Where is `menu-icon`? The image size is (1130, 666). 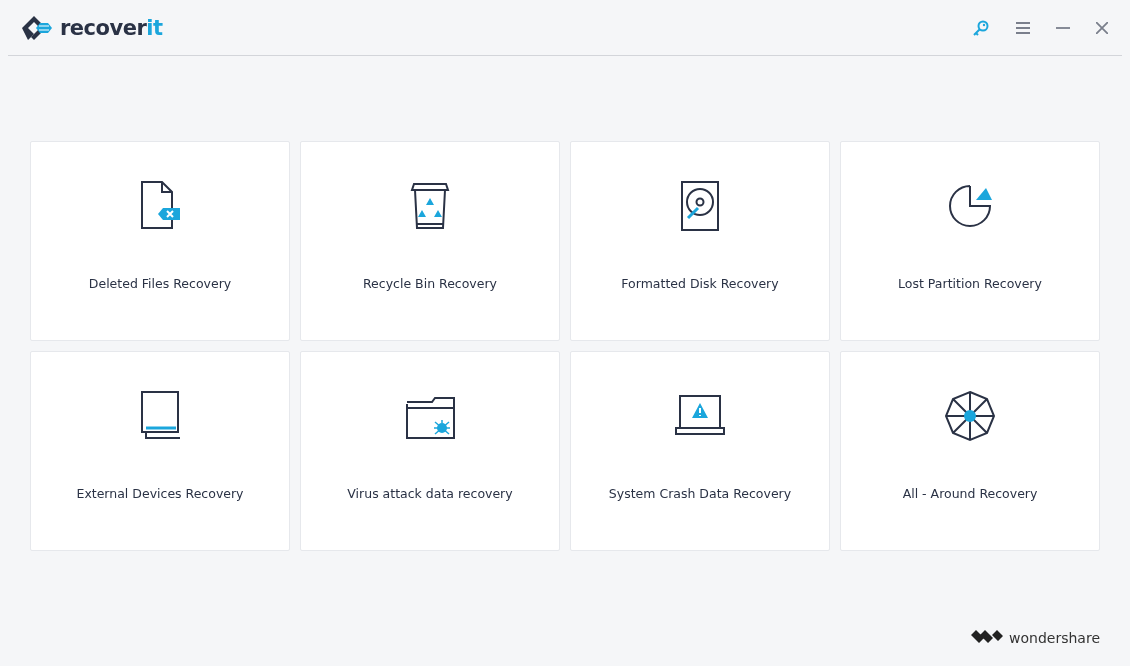
menu-icon is located at coordinates (1023, 27).